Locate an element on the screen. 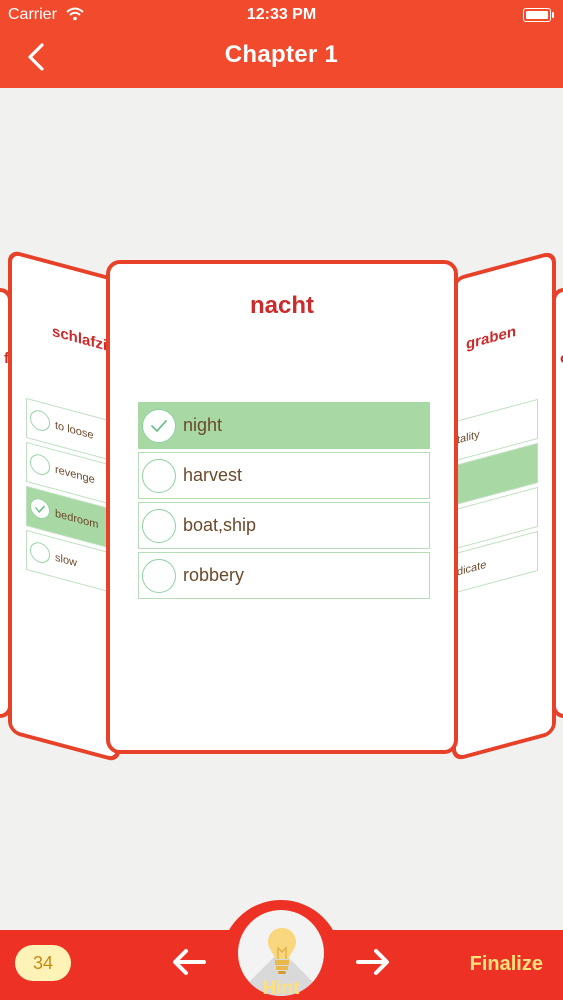 This screenshot has height=1000, width=563. next-card-word: graben is located at coordinates (491, 338).